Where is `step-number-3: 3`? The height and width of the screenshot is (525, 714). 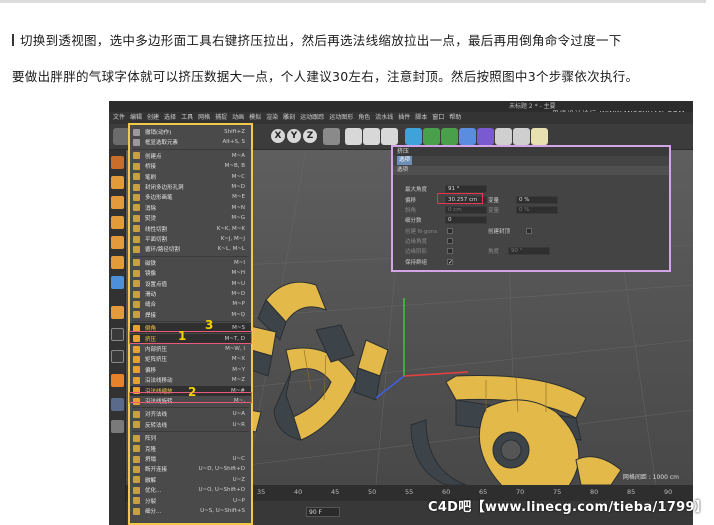 step-number-3: 3 is located at coordinates (209, 325).